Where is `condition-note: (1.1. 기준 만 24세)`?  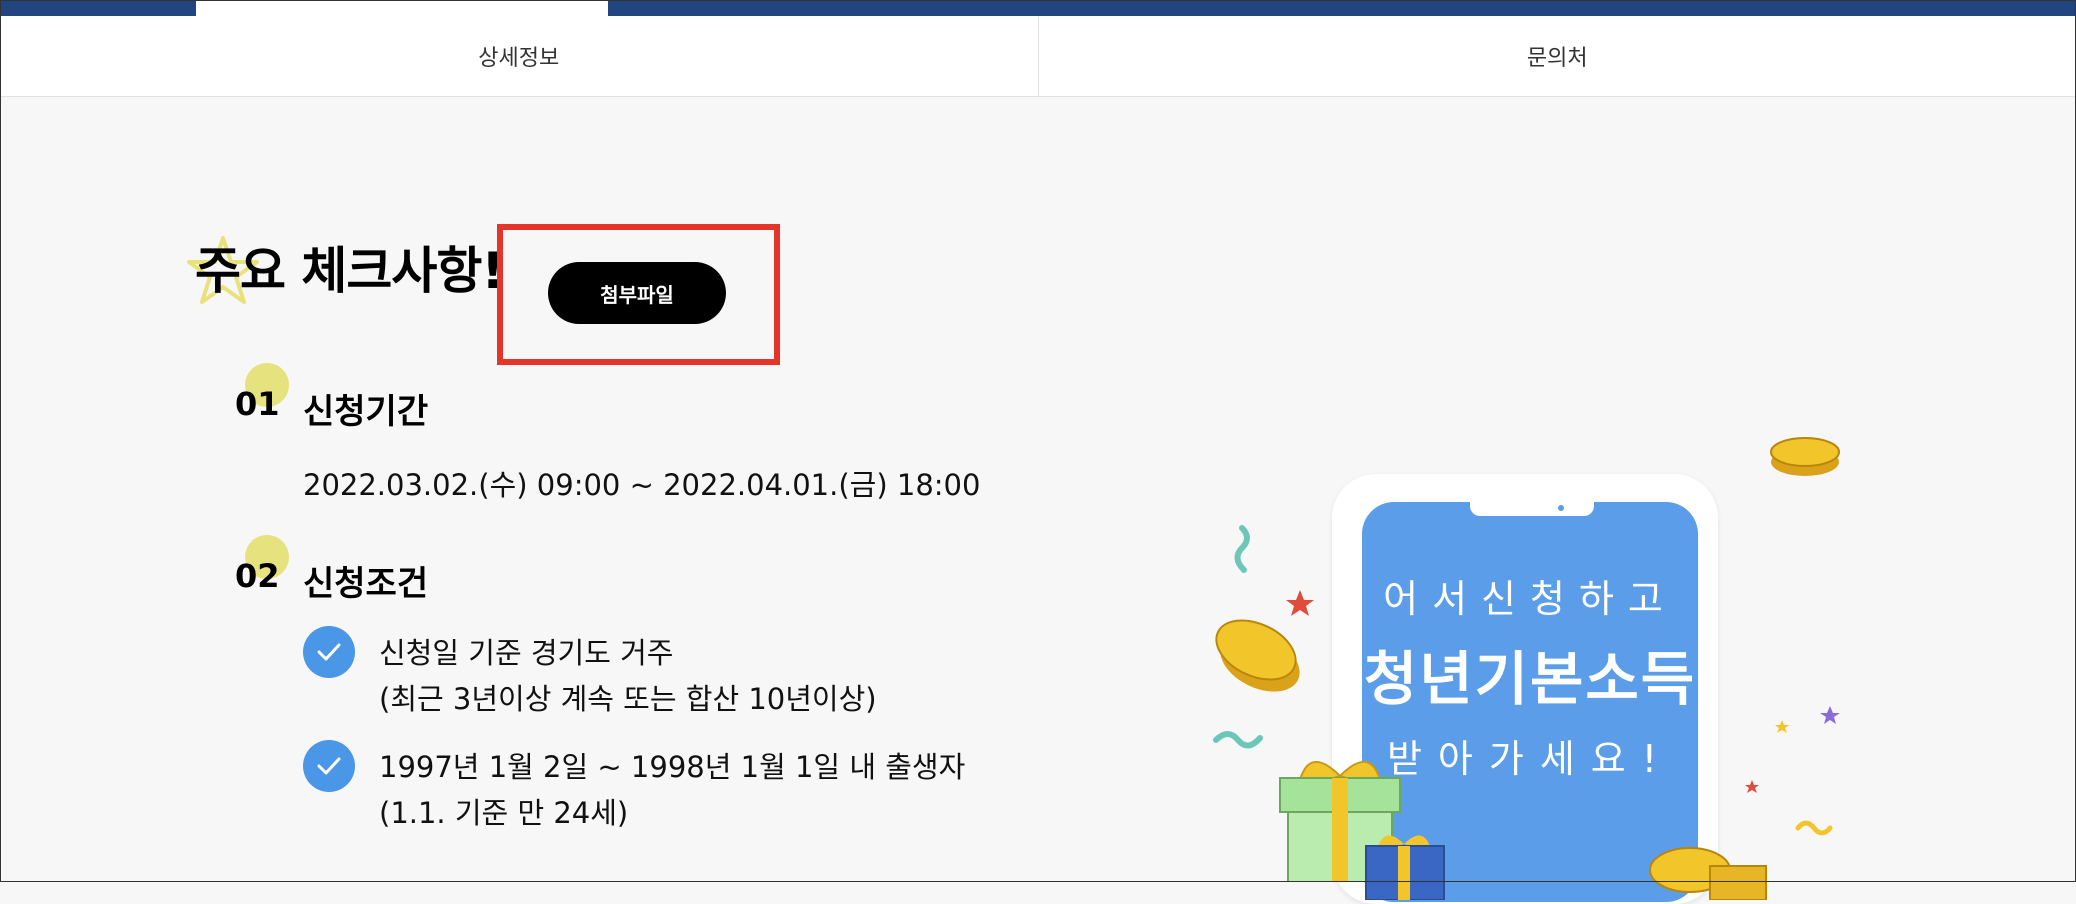
condition-note: (1.1. 기준 만 24세) is located at coordinates (672, 813).